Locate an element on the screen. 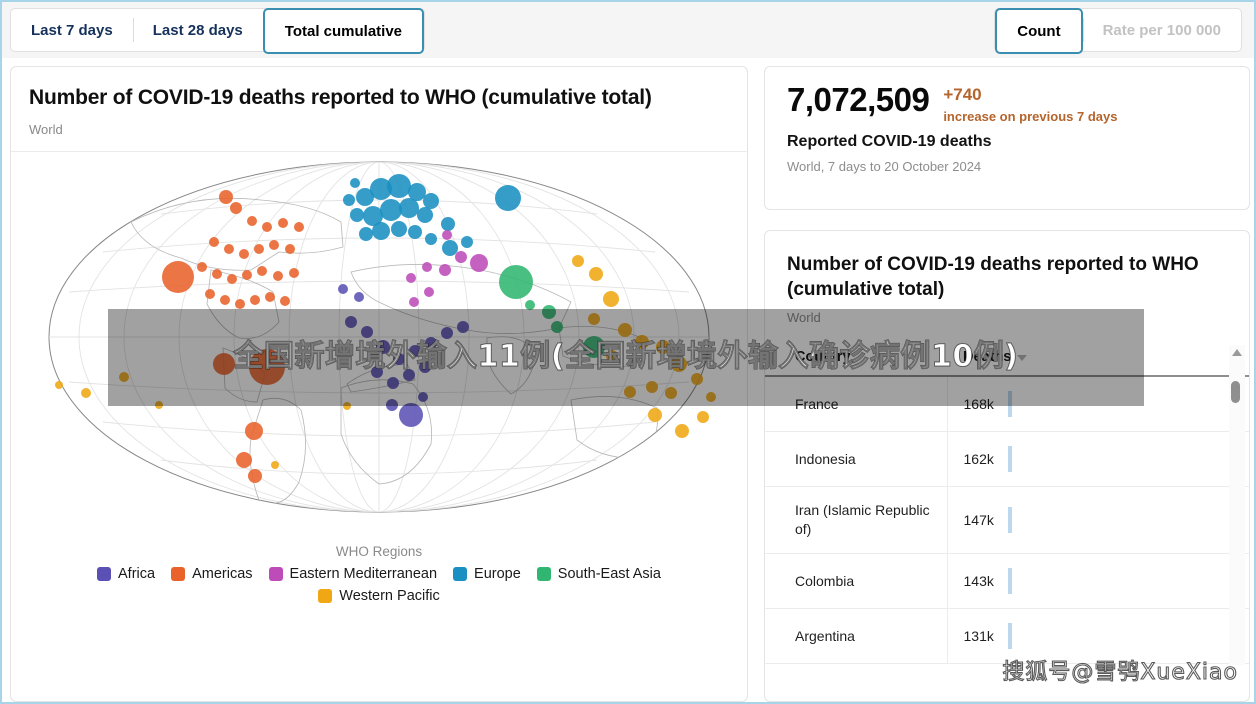  table-row: France 168k is located at coordinates (1007, 404).